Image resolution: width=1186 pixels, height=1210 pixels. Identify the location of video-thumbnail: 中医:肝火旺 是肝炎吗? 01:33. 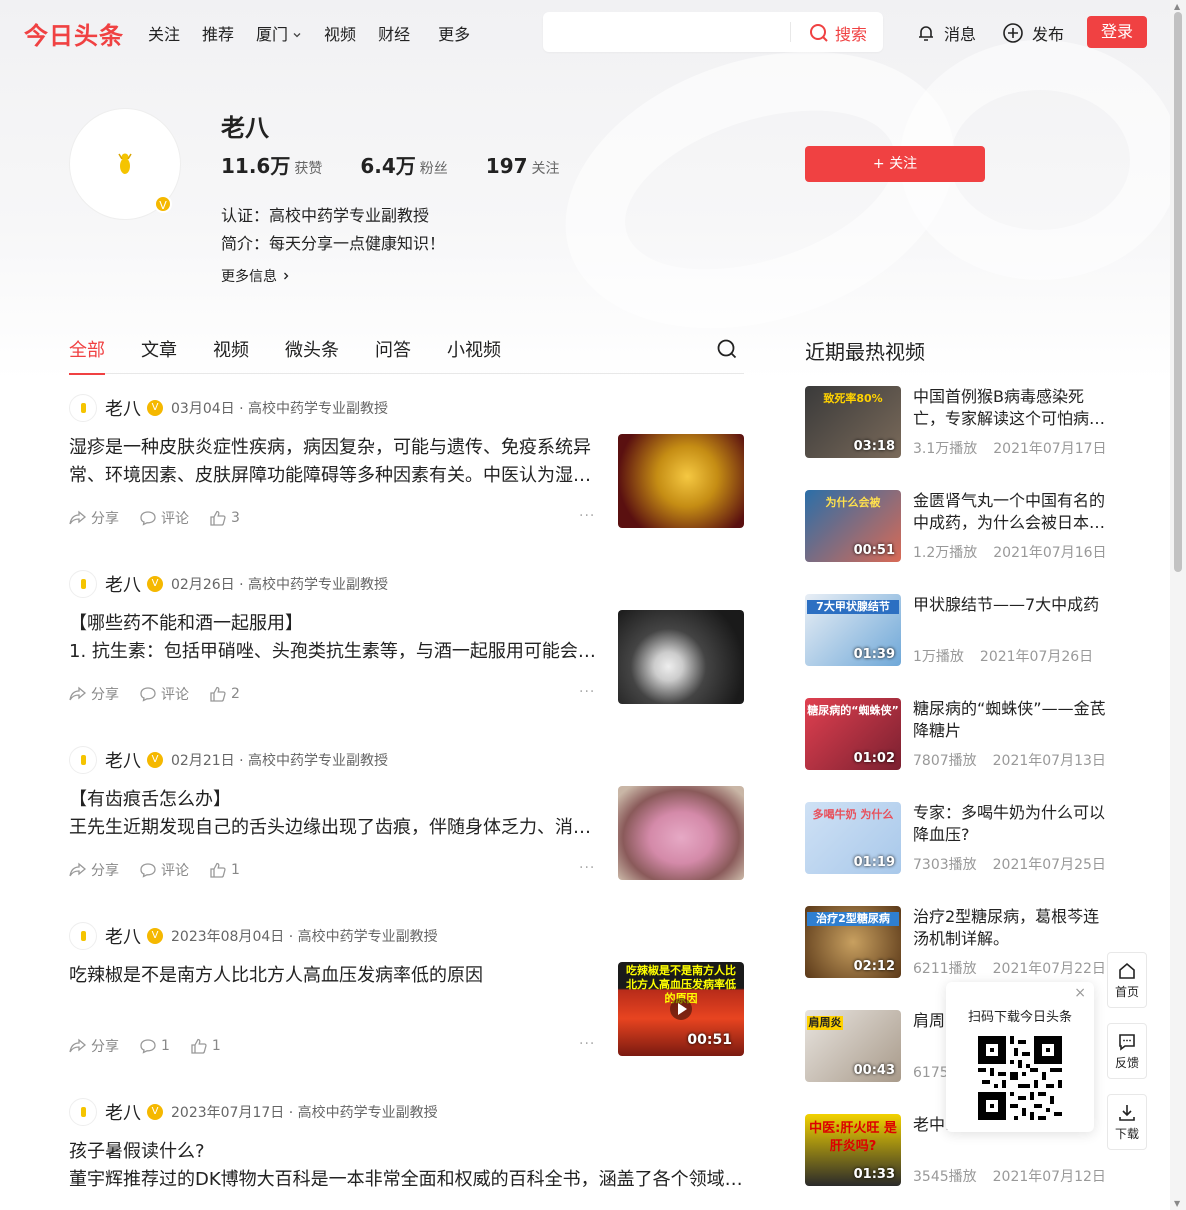
(853, 1150).